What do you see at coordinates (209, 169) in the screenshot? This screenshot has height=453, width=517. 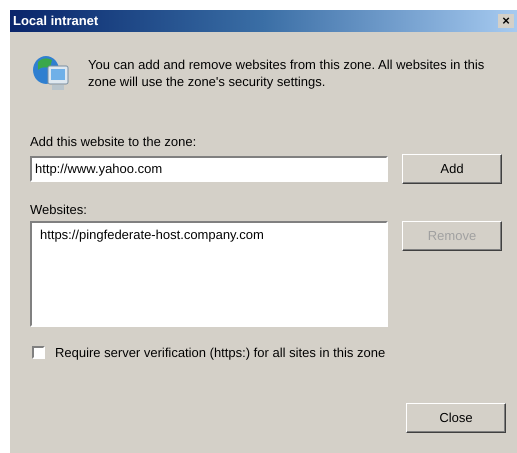 I see `website-input-field: http://www.yahoo.com` at bounding box center [209, 169].